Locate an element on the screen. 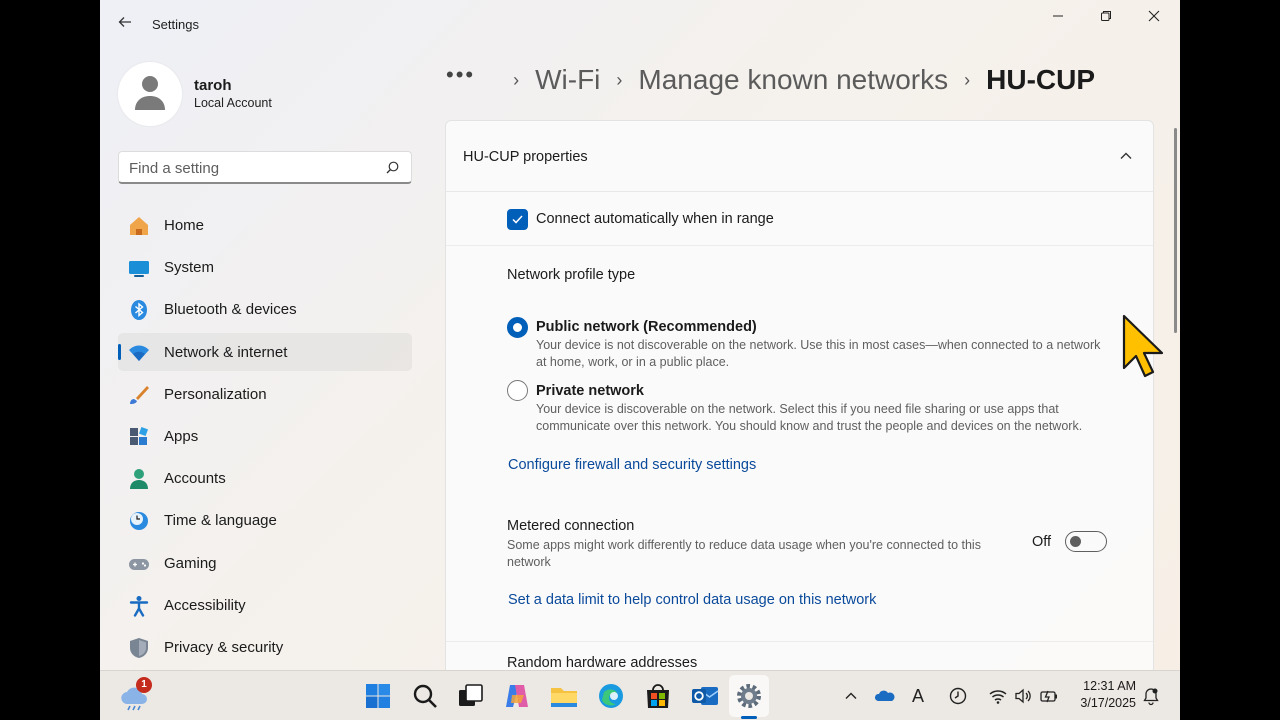 This screenshot has height=720, width=1280. properties-header: HU-CUP properties is located at coordinates (799, 156).